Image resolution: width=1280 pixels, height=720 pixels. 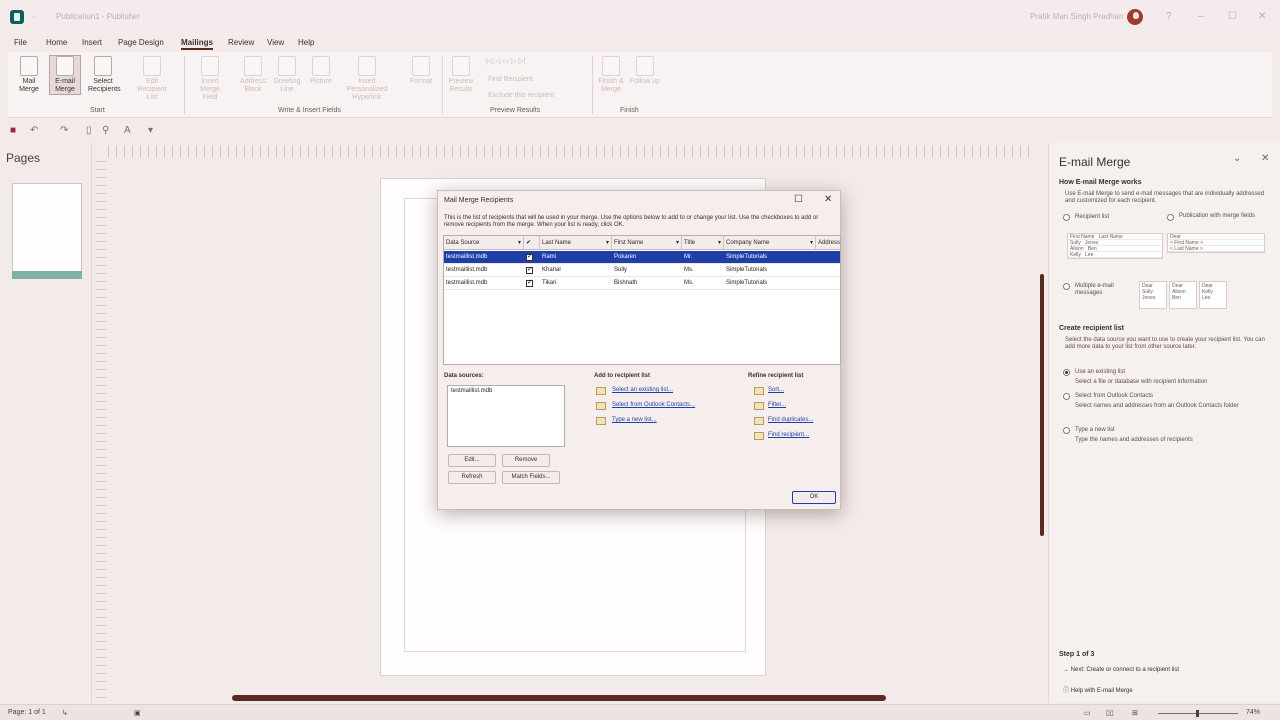 What do you see at coordinates (65, 75) in the screenshot?
I see `email-merge-button: E-mail Merge` at bounding box center [65, 75].